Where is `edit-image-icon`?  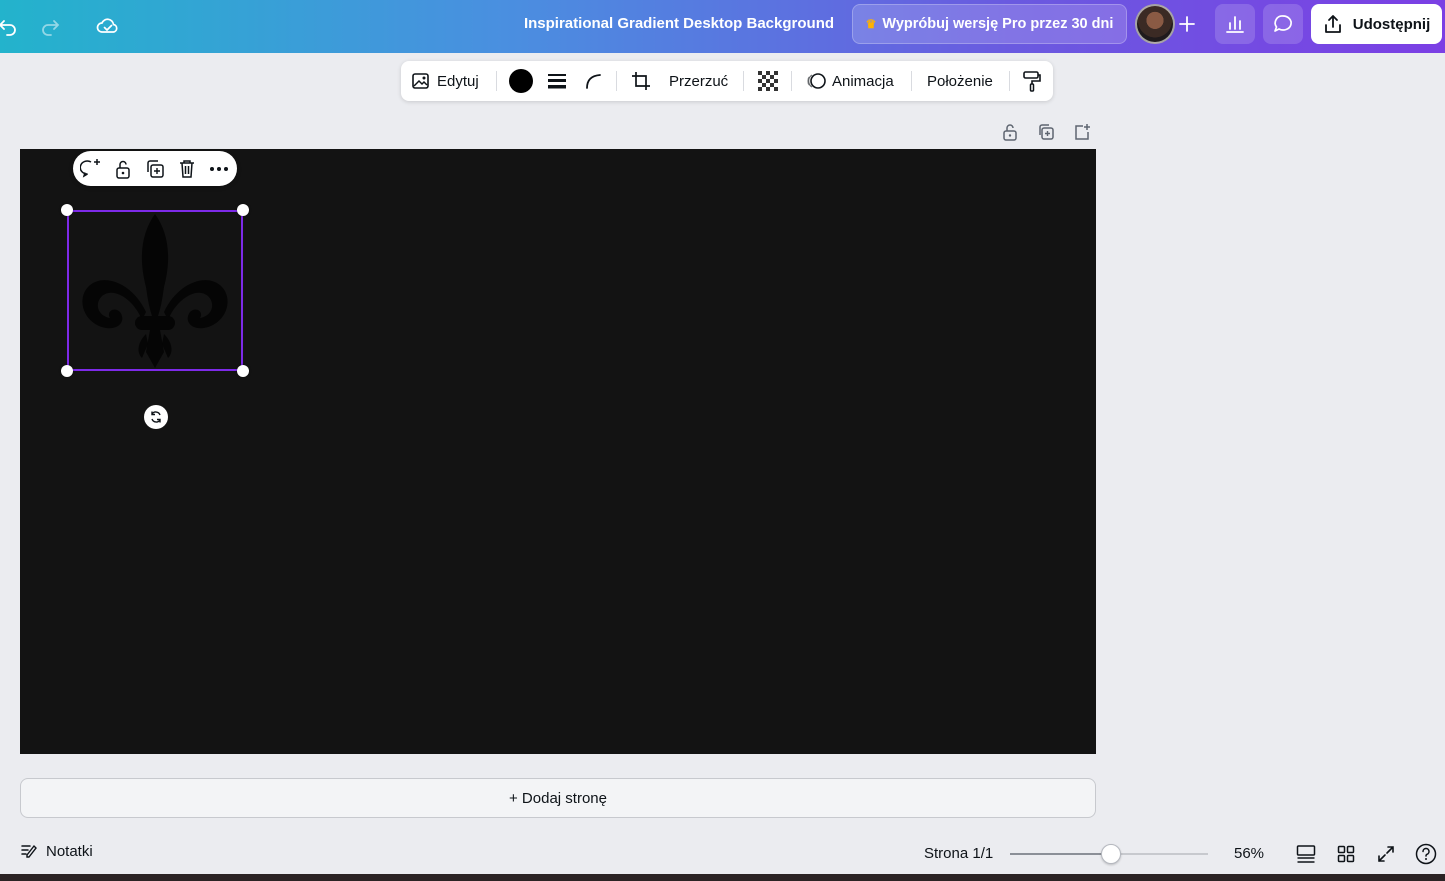
edit-image-icon is located at coordinates (420, 81).